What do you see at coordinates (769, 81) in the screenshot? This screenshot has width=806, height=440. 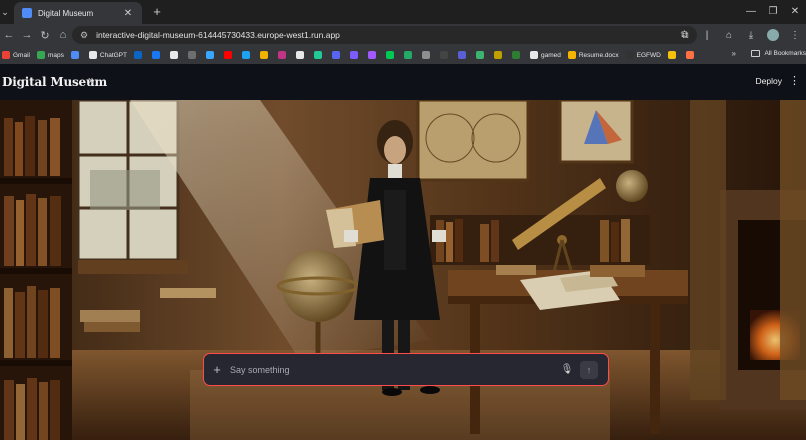 I see `deploy-button: Deploy` at bounding box center [769, 81].